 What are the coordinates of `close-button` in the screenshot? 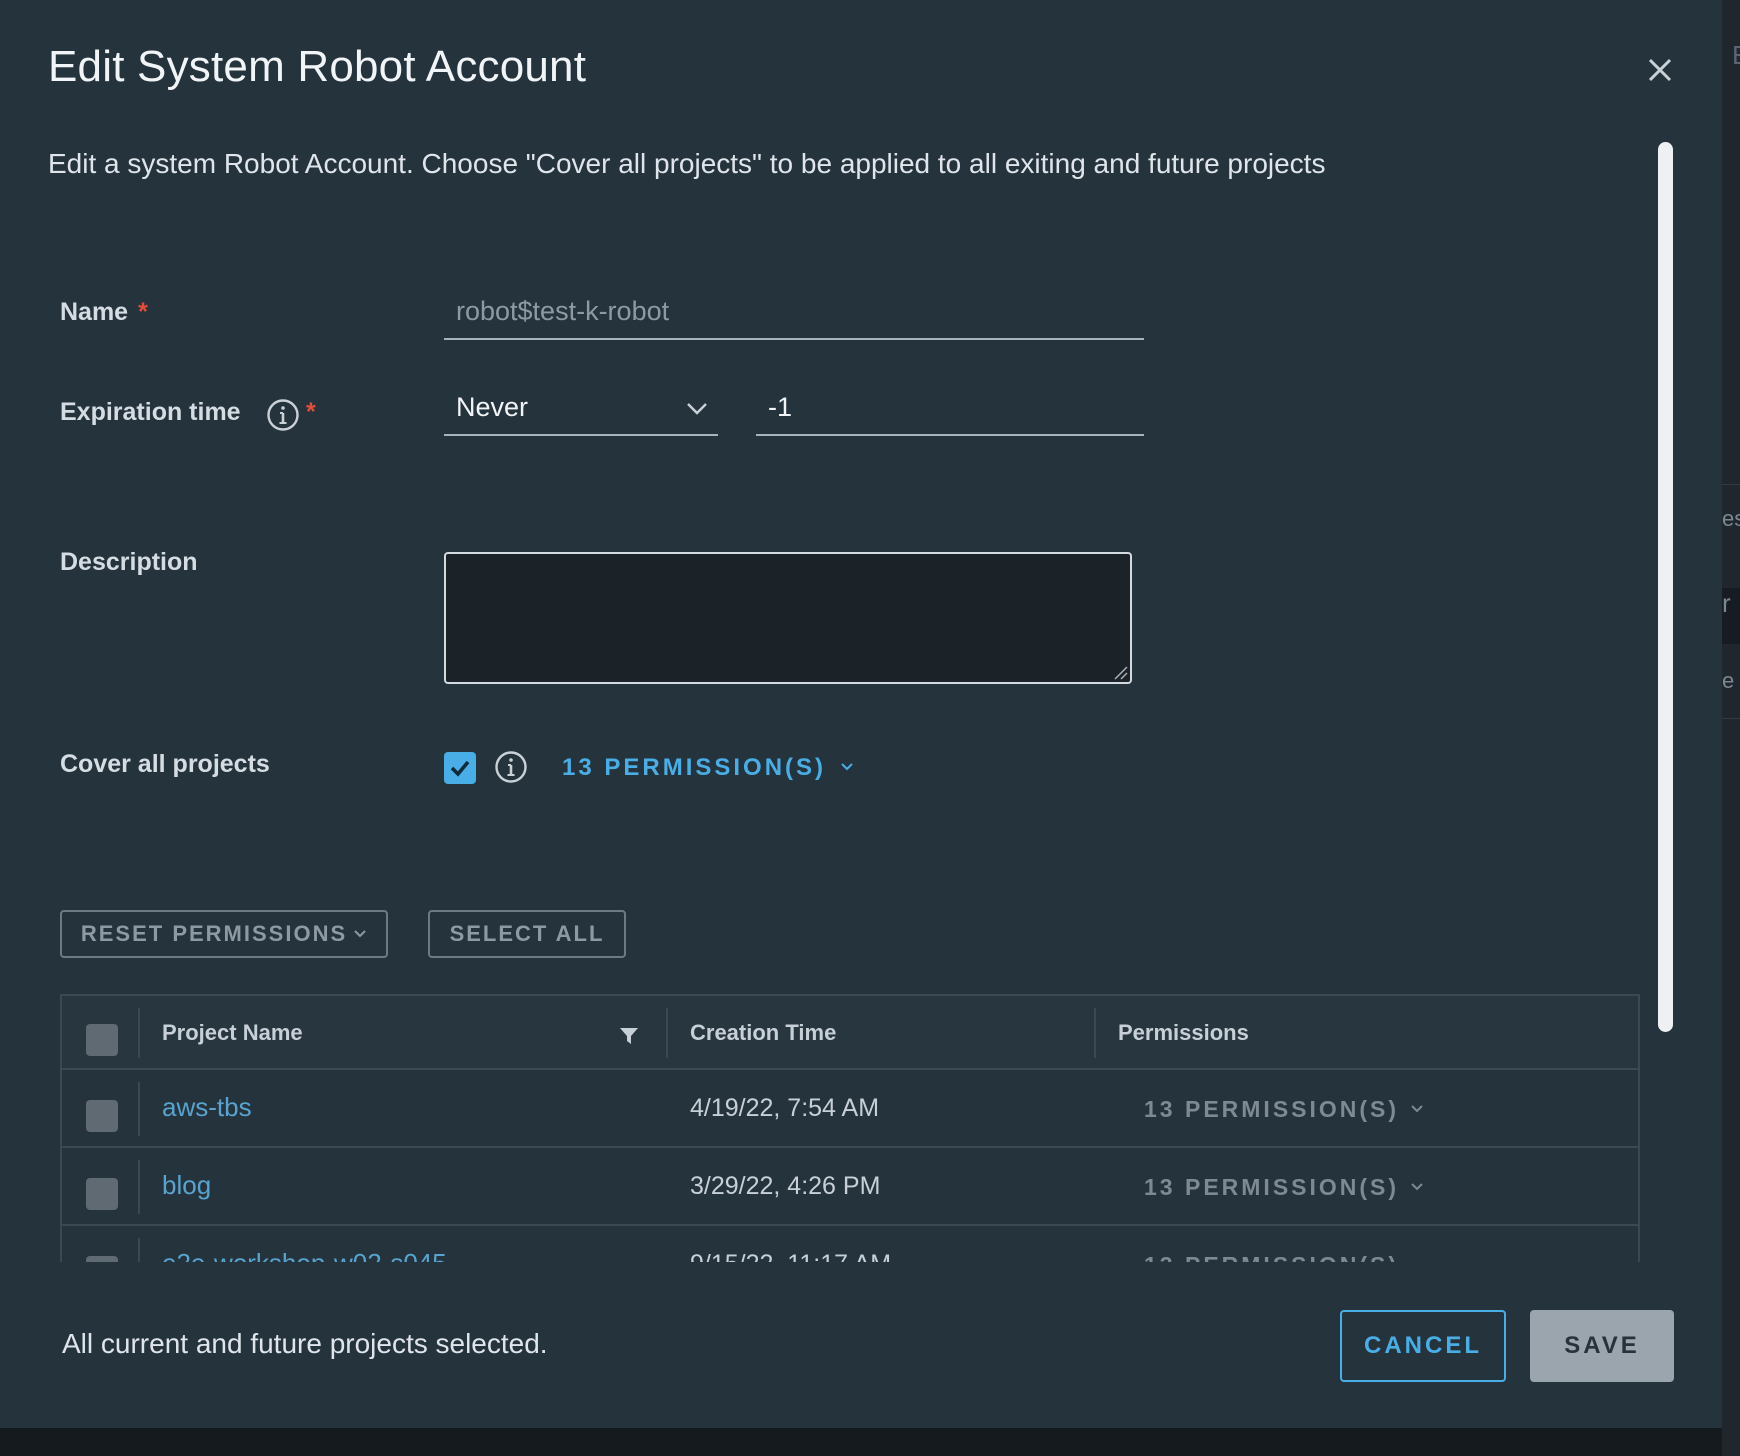 It's located at (1660, 70).